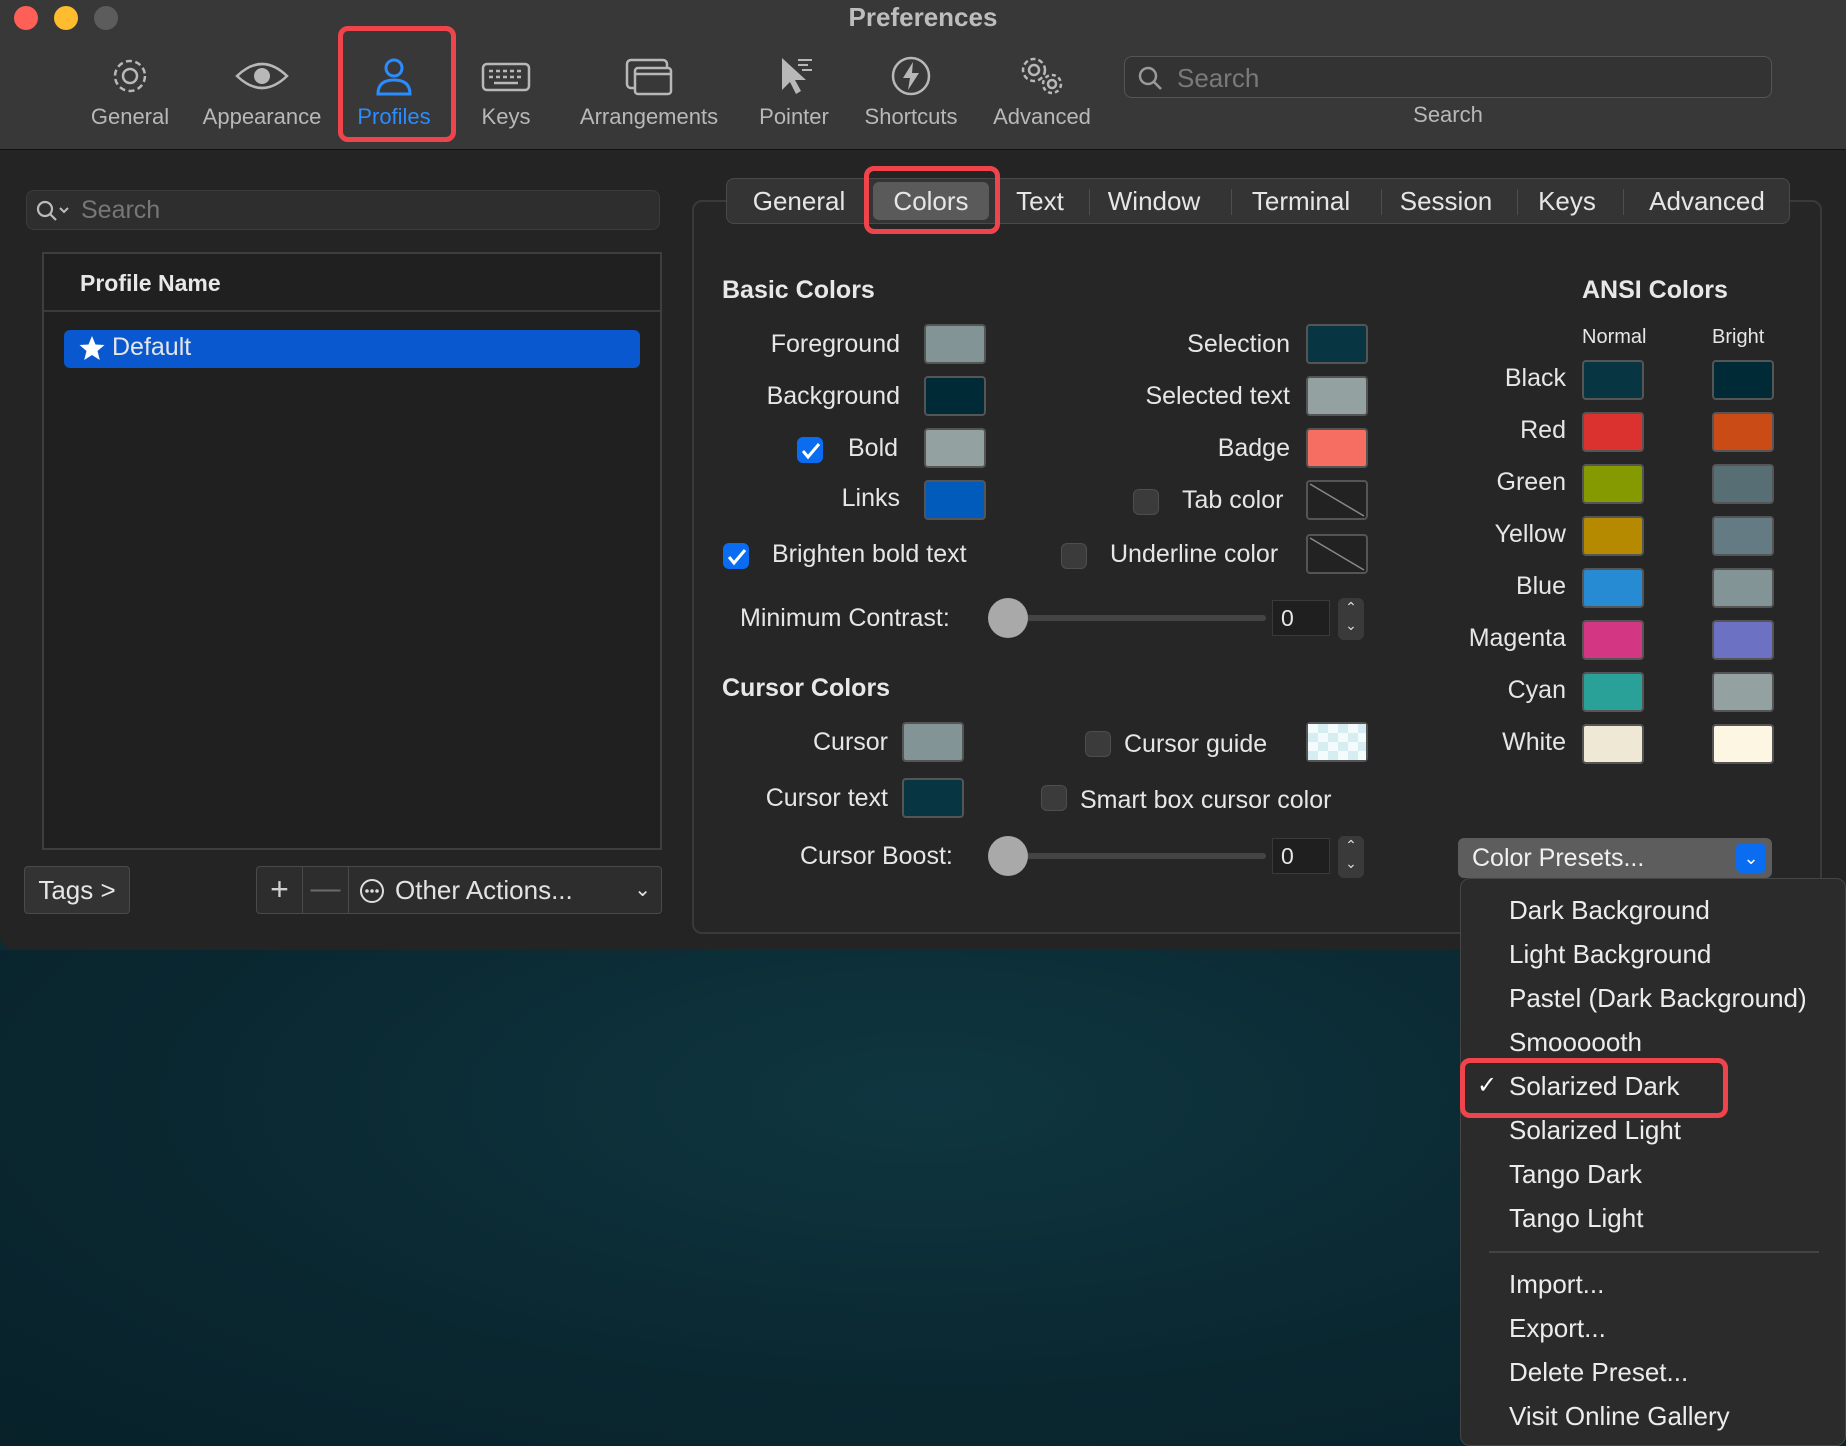 The height and width of the screenshot is (1446, 1846). I want to click on highlight-profiles, so click(397, 84).